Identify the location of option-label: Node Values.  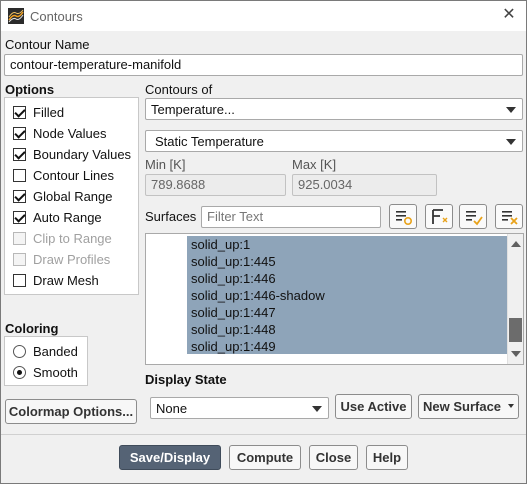
(70, 133).